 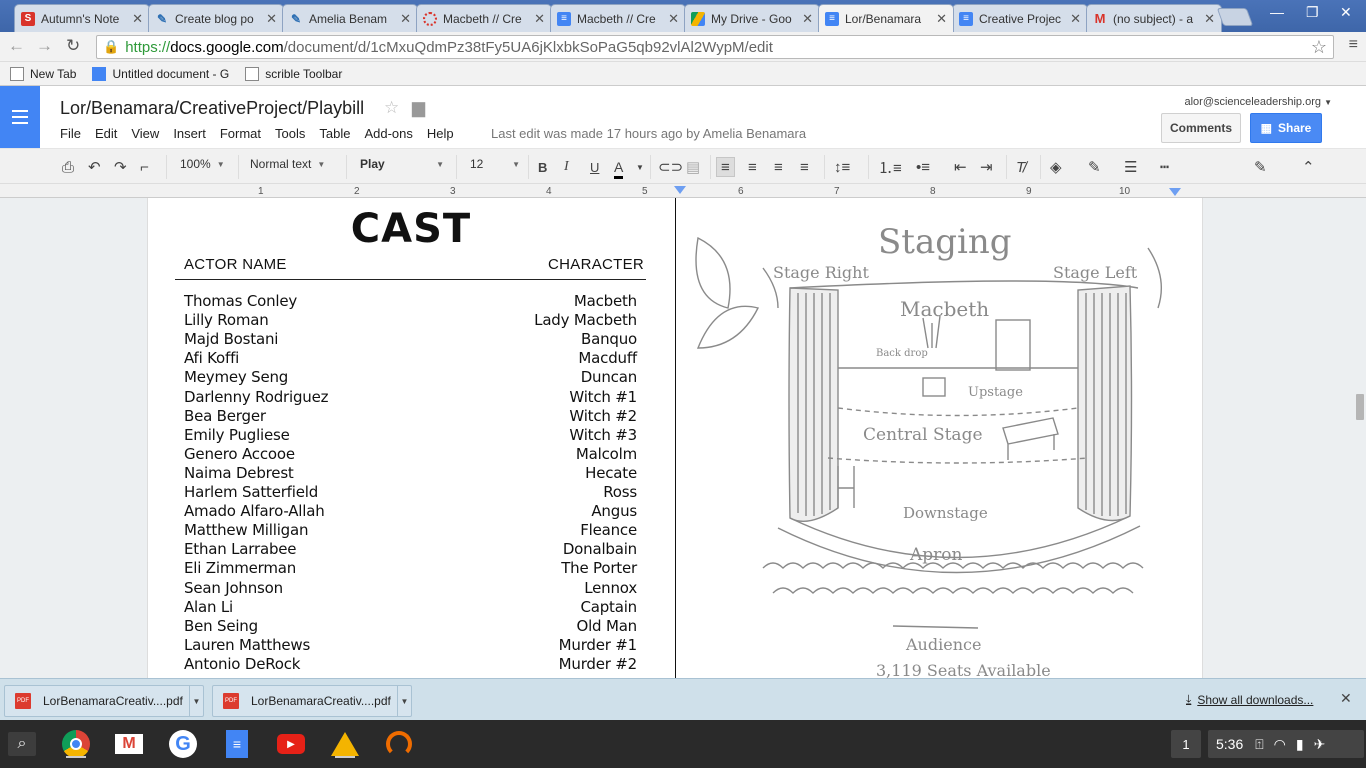 What do you see at coordinates (1286, 128) in the screenshot?
I see `share-button: ▦ Share` at bounding box center [1286, 128].